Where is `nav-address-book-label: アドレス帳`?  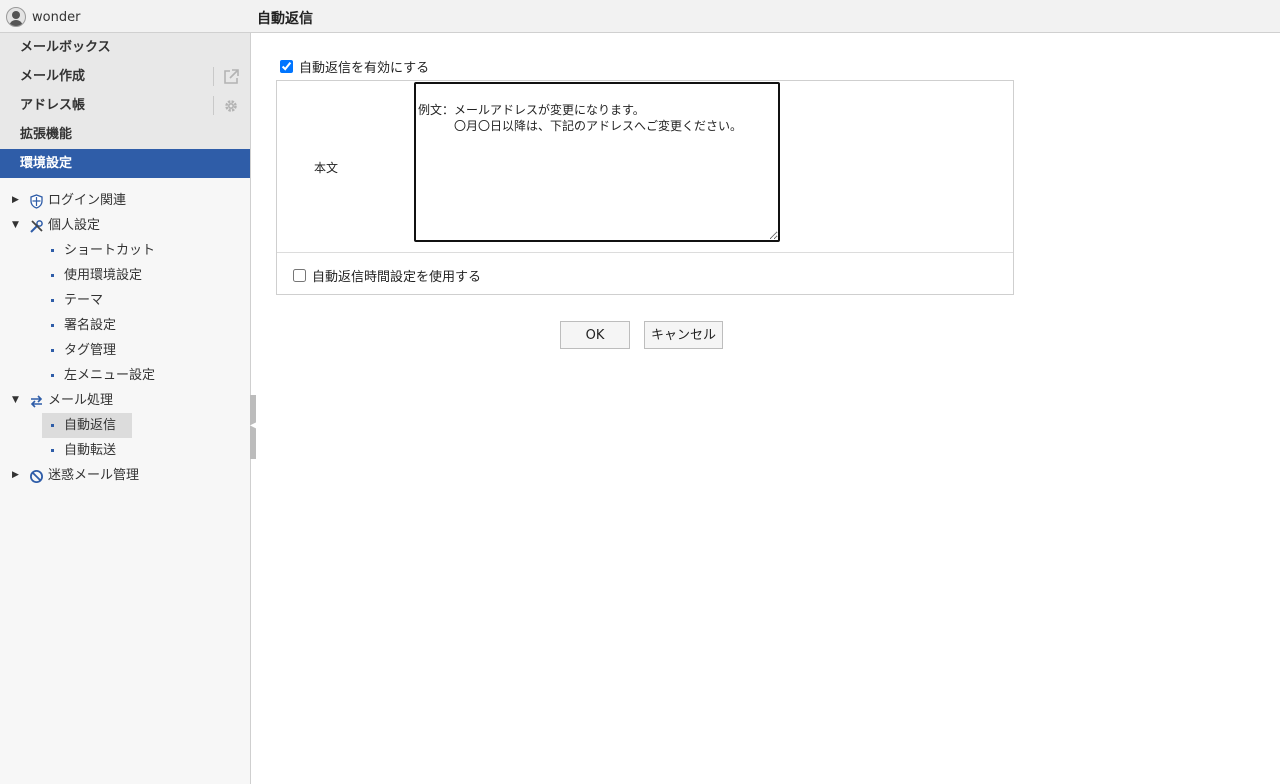 nav-address-book-label: アドレス帳 is located at coordinates (53, 105).